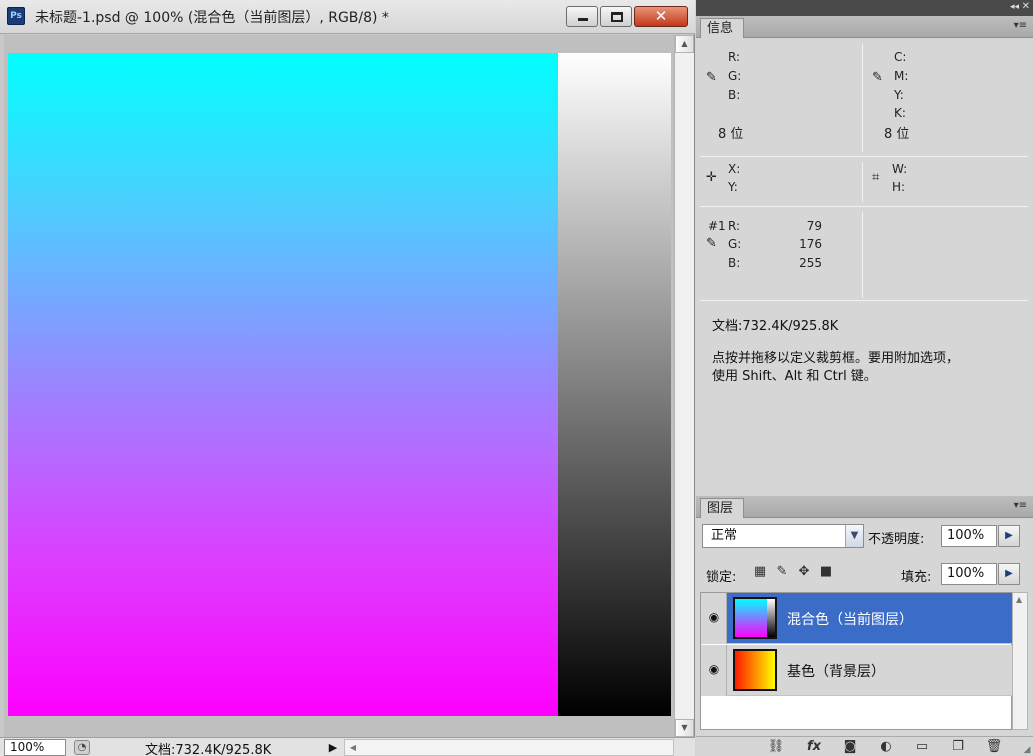  What do you see at coordinates (1020, 25) in the screenshot?
I see `info-panel-menu-icon: ▾≡` at bounding box center [1020, 25].